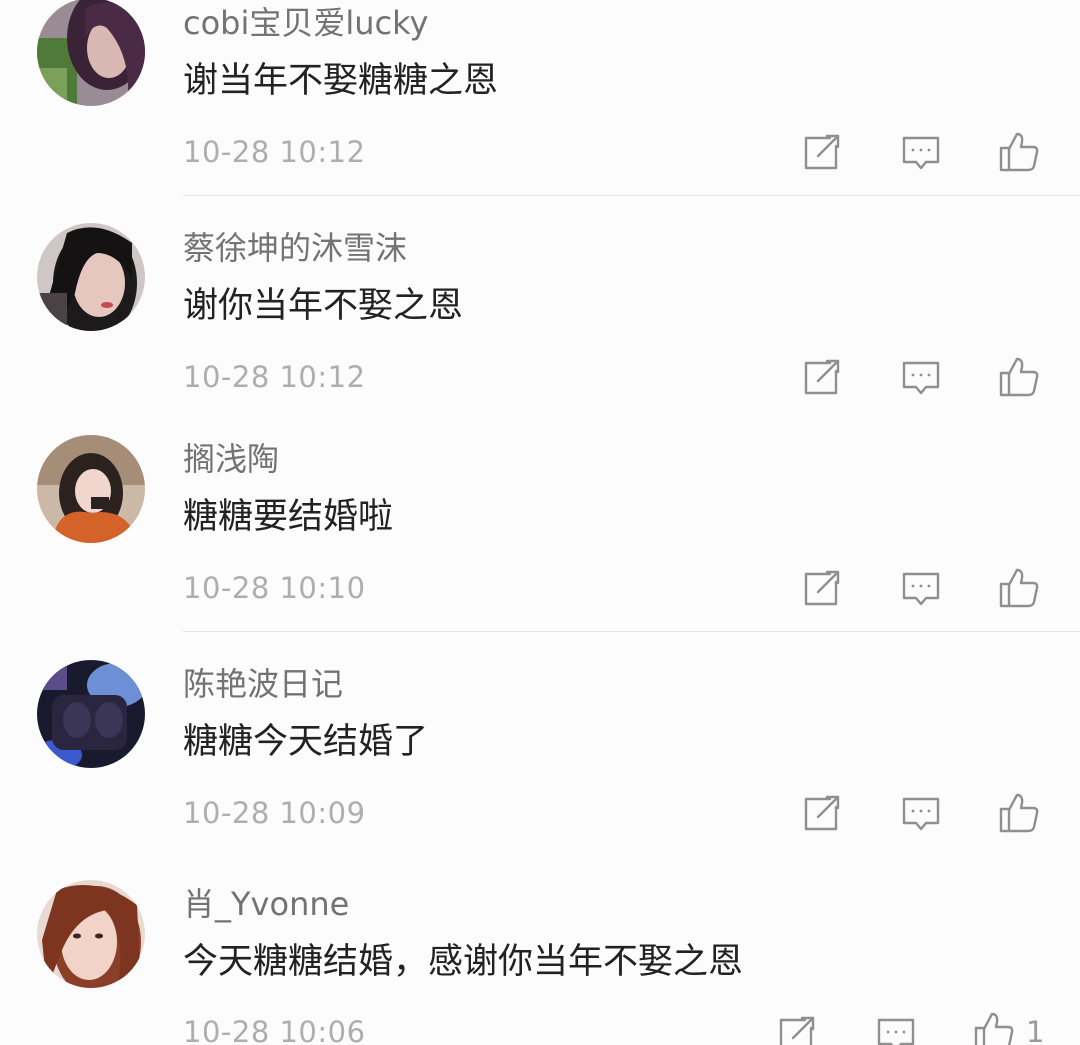 Image resolution: width=1080 pixels, height=1045 pixels. What do you see at coordinates (463, 962) in the screenshot?
I see `comment-text: 今天糖糖结婚，感谢你当年不娶之恩` at bounding box center [463, 962].